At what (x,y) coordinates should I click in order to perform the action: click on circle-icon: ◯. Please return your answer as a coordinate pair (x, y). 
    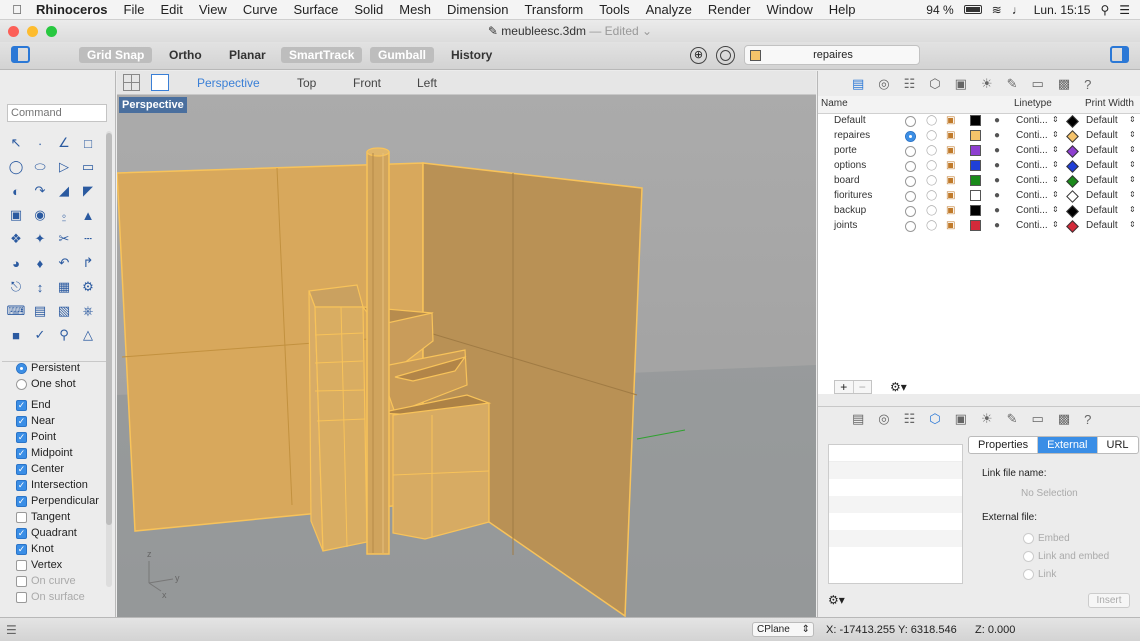
    Looking at the image, I should click on (16, 167).